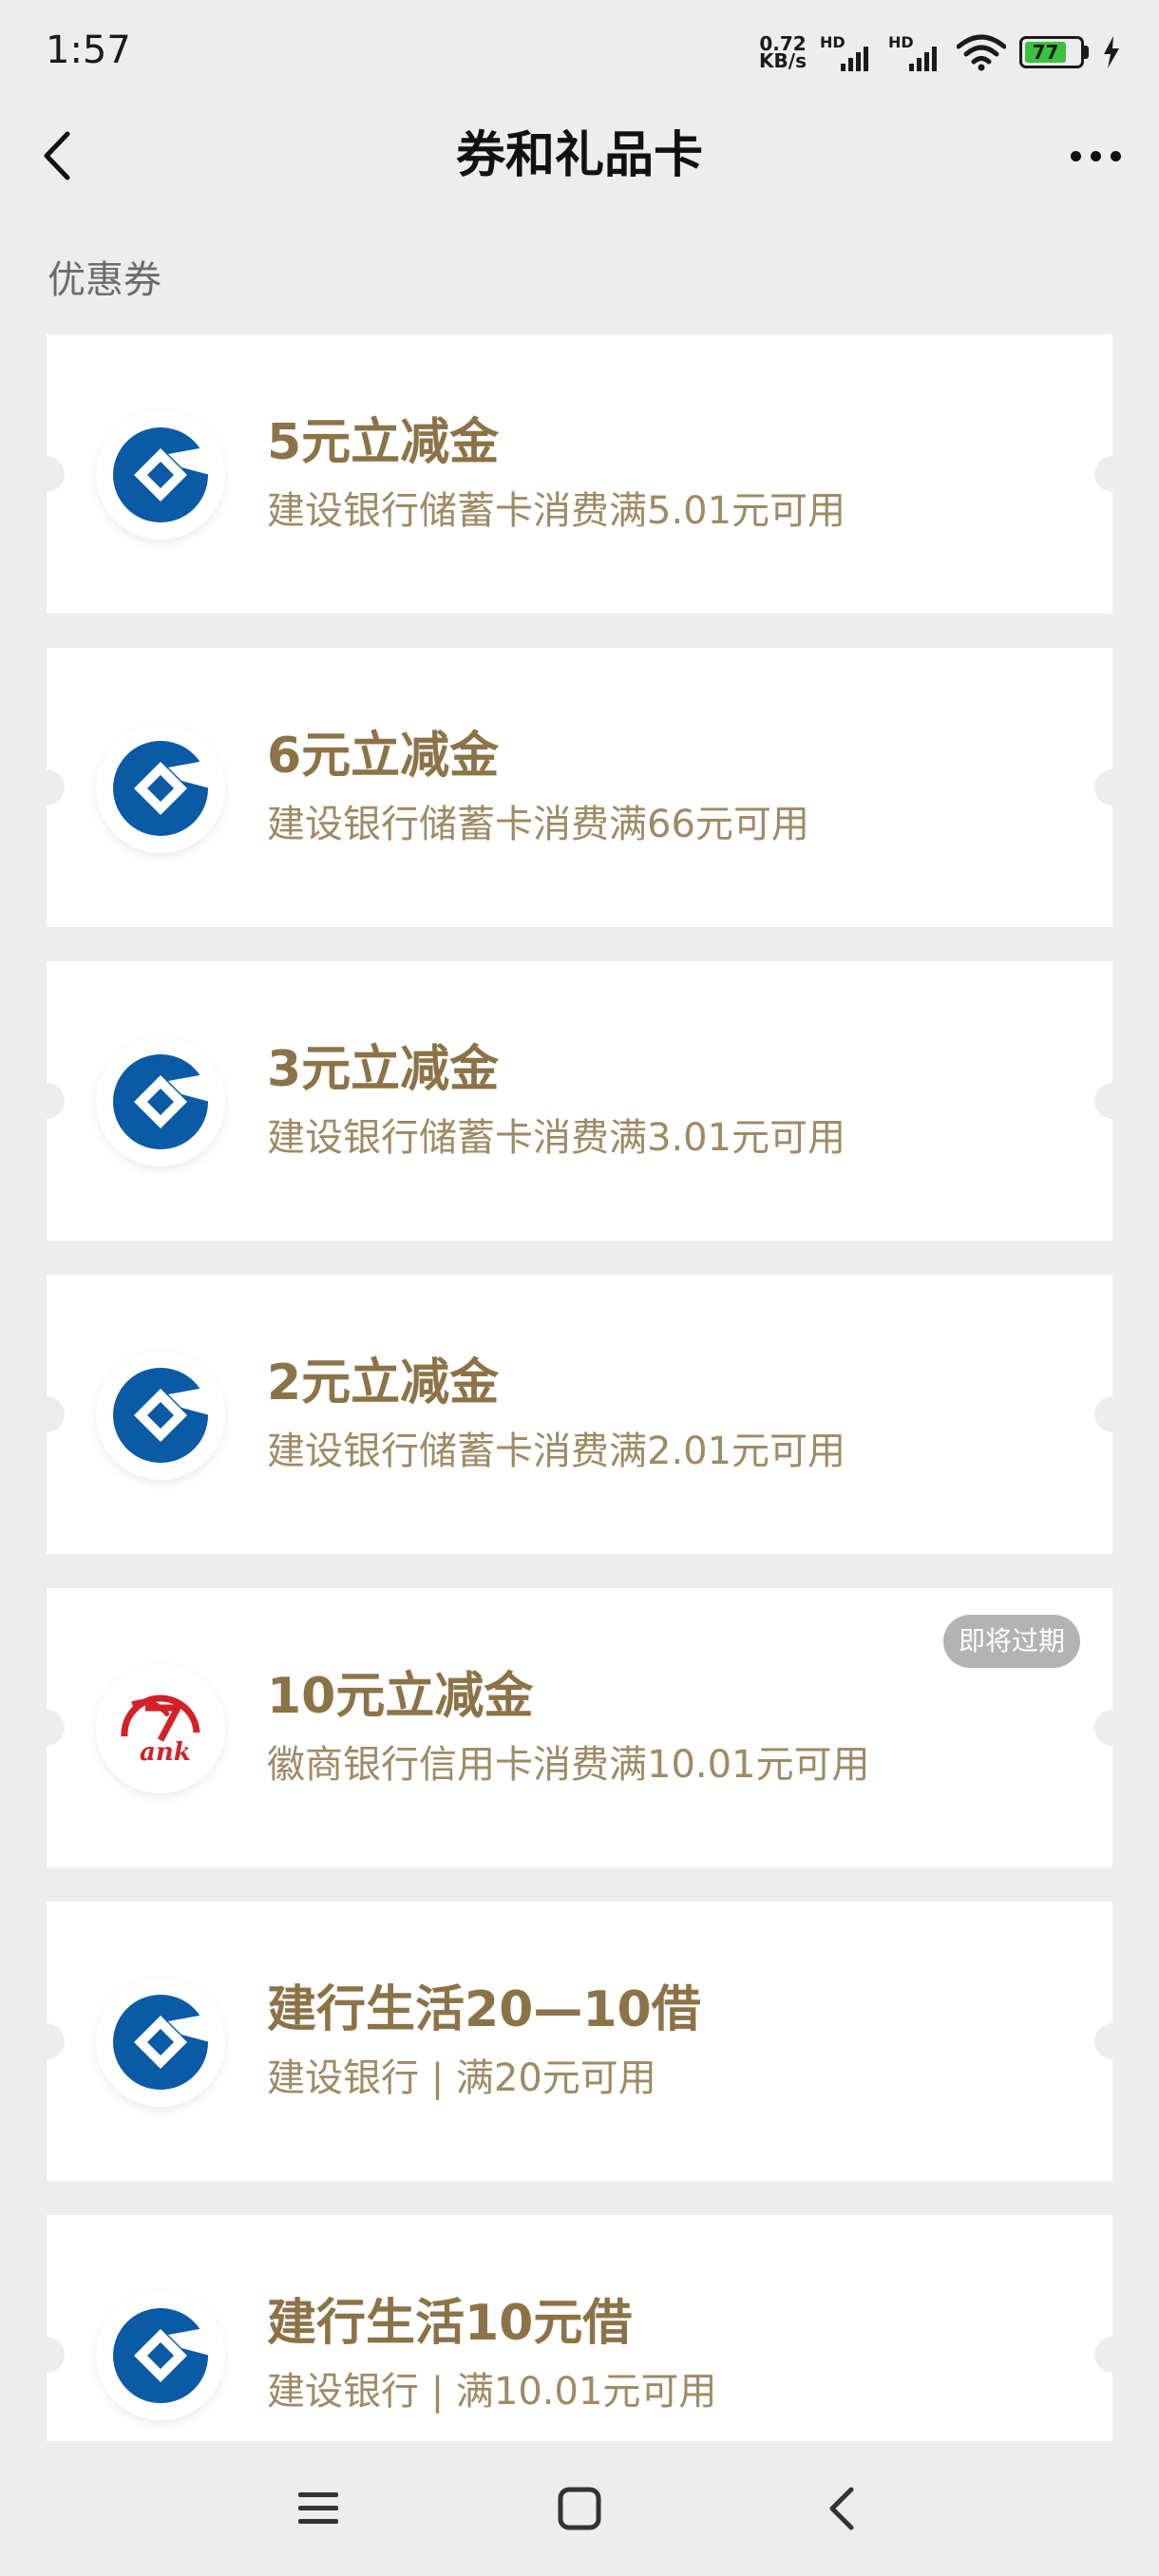 The height and width of the screenshot is (2576, 1159). I want to click on coupon-title: 10元立减金, so click(400, 1696).